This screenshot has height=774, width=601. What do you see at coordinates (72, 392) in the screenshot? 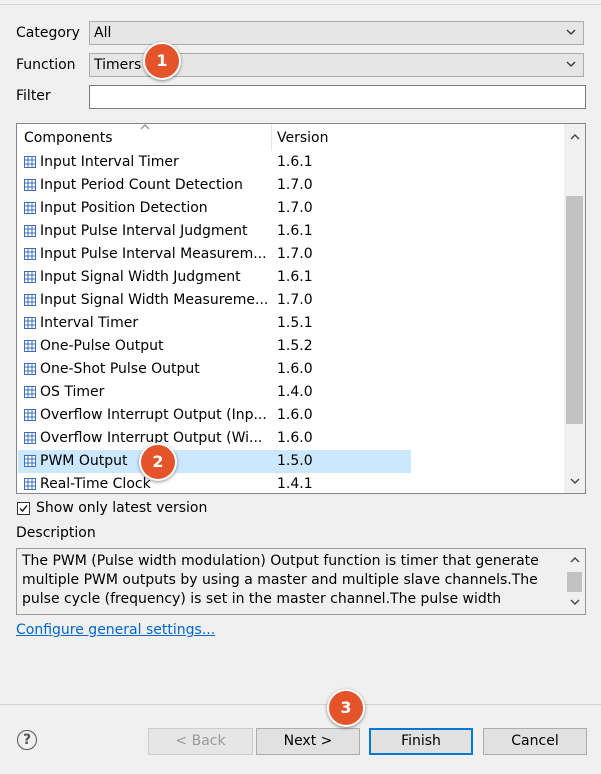
I see `component-name: OS Timer` at bounding box center [72, 392].